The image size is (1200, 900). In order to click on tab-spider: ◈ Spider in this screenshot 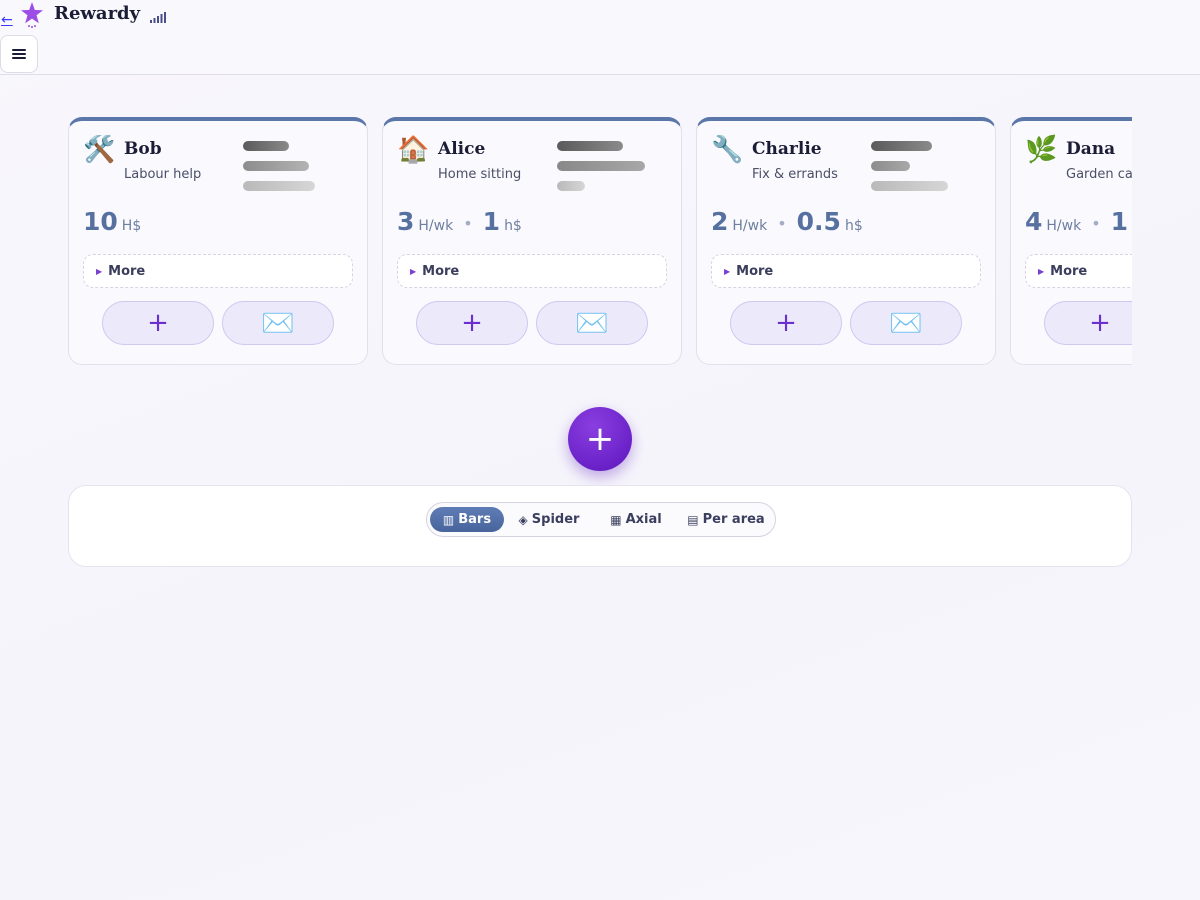, I will do `click(549, 519)`.